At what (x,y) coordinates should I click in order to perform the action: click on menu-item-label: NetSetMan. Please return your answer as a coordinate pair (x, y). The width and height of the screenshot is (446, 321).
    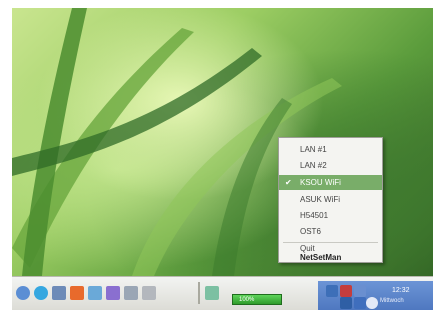
    Looking at the image, I should click on (321, 257).